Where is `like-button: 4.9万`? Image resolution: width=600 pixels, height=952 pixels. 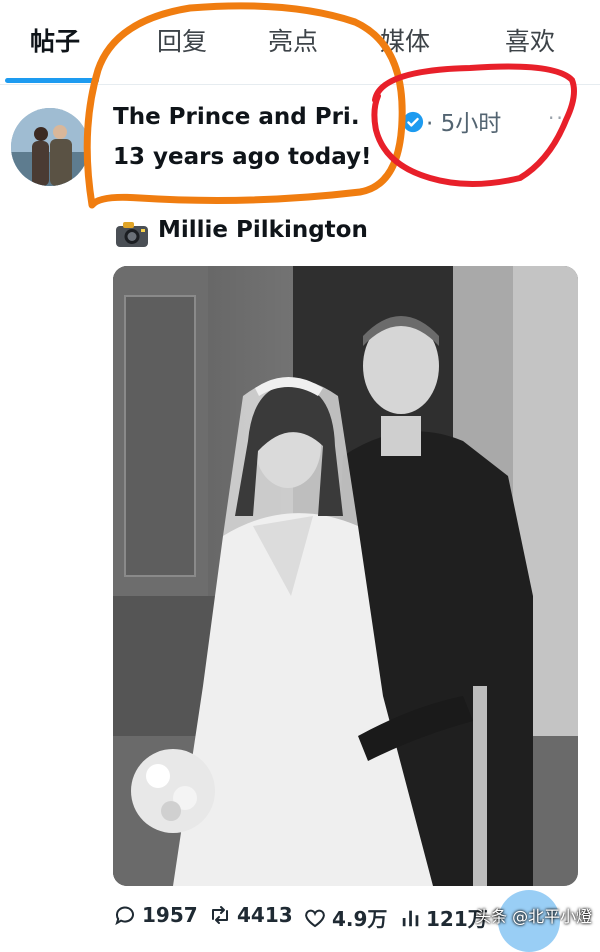
like-button: 4.9万 is located at coordinates (344, 917).